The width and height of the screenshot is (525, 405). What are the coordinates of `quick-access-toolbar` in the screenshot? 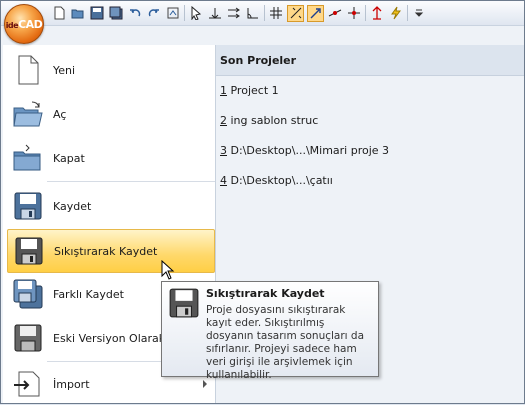 It's located at (262, 13).